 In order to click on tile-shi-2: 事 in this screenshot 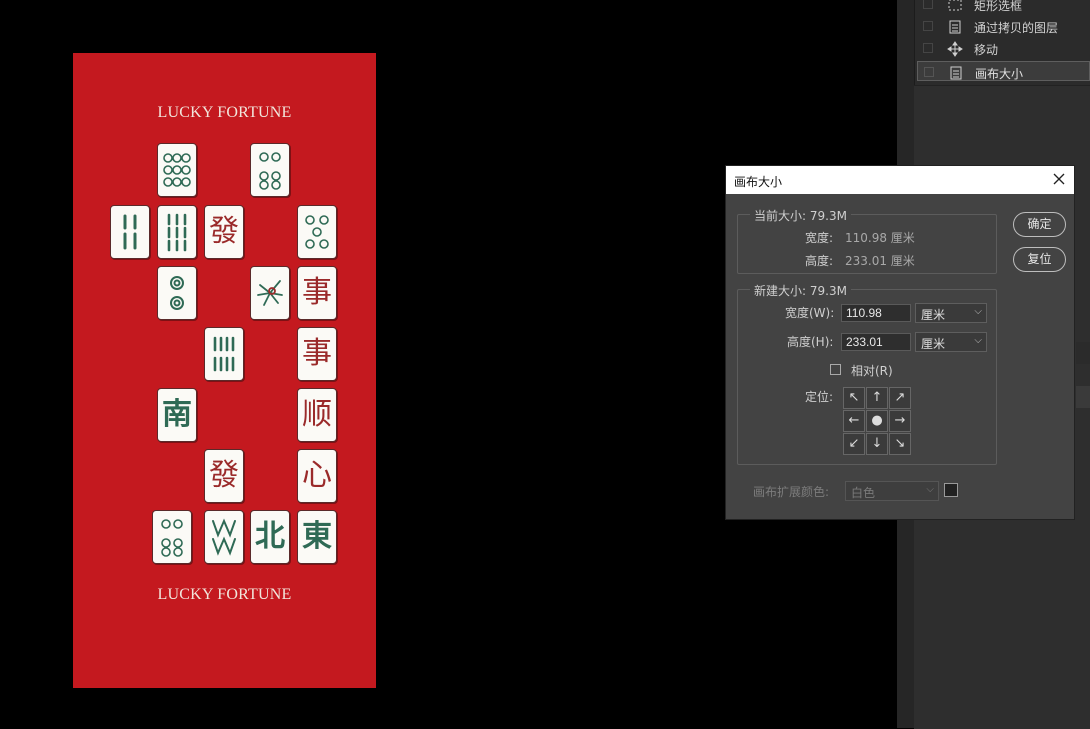, I will do `click(317, 354)`.